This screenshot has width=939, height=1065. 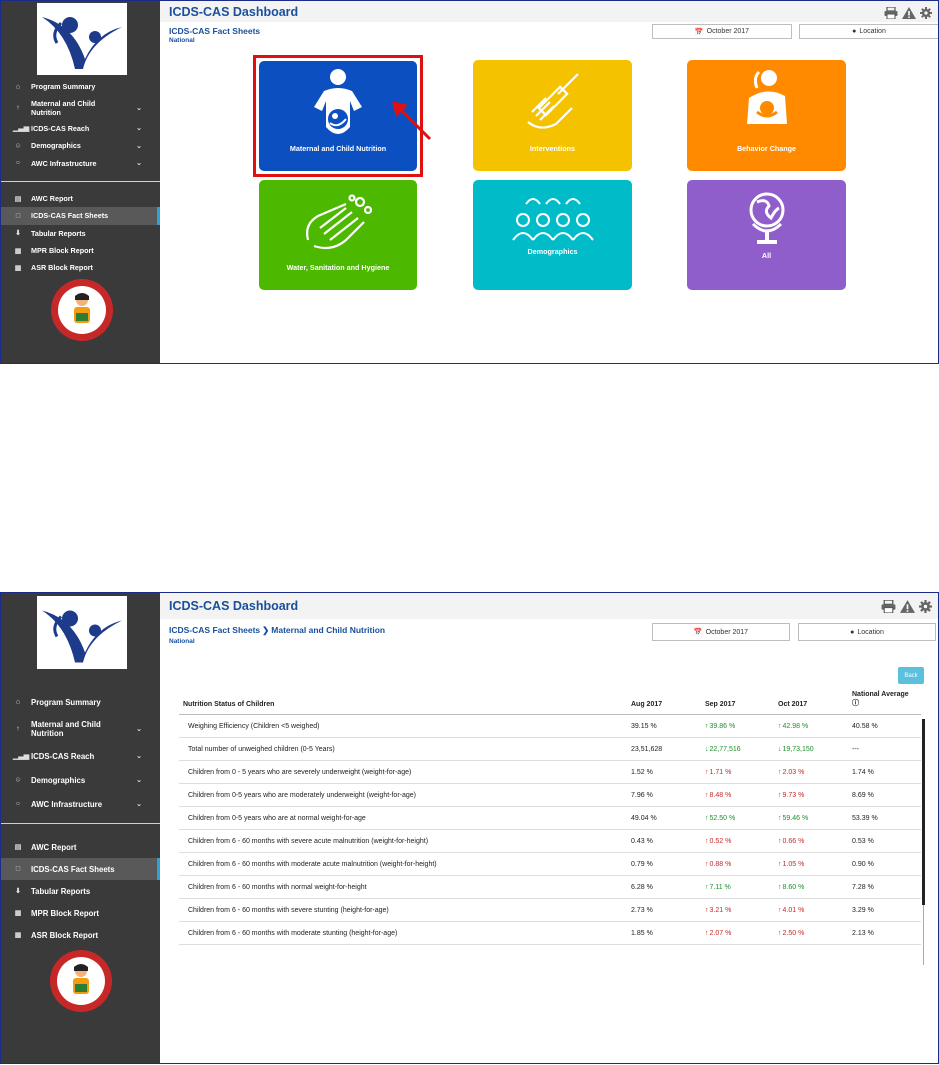 What do you see at coordinates (720, 795) in the screenshot?
I see `cell-value: 8.48 %` at bounding box center [720, 795].